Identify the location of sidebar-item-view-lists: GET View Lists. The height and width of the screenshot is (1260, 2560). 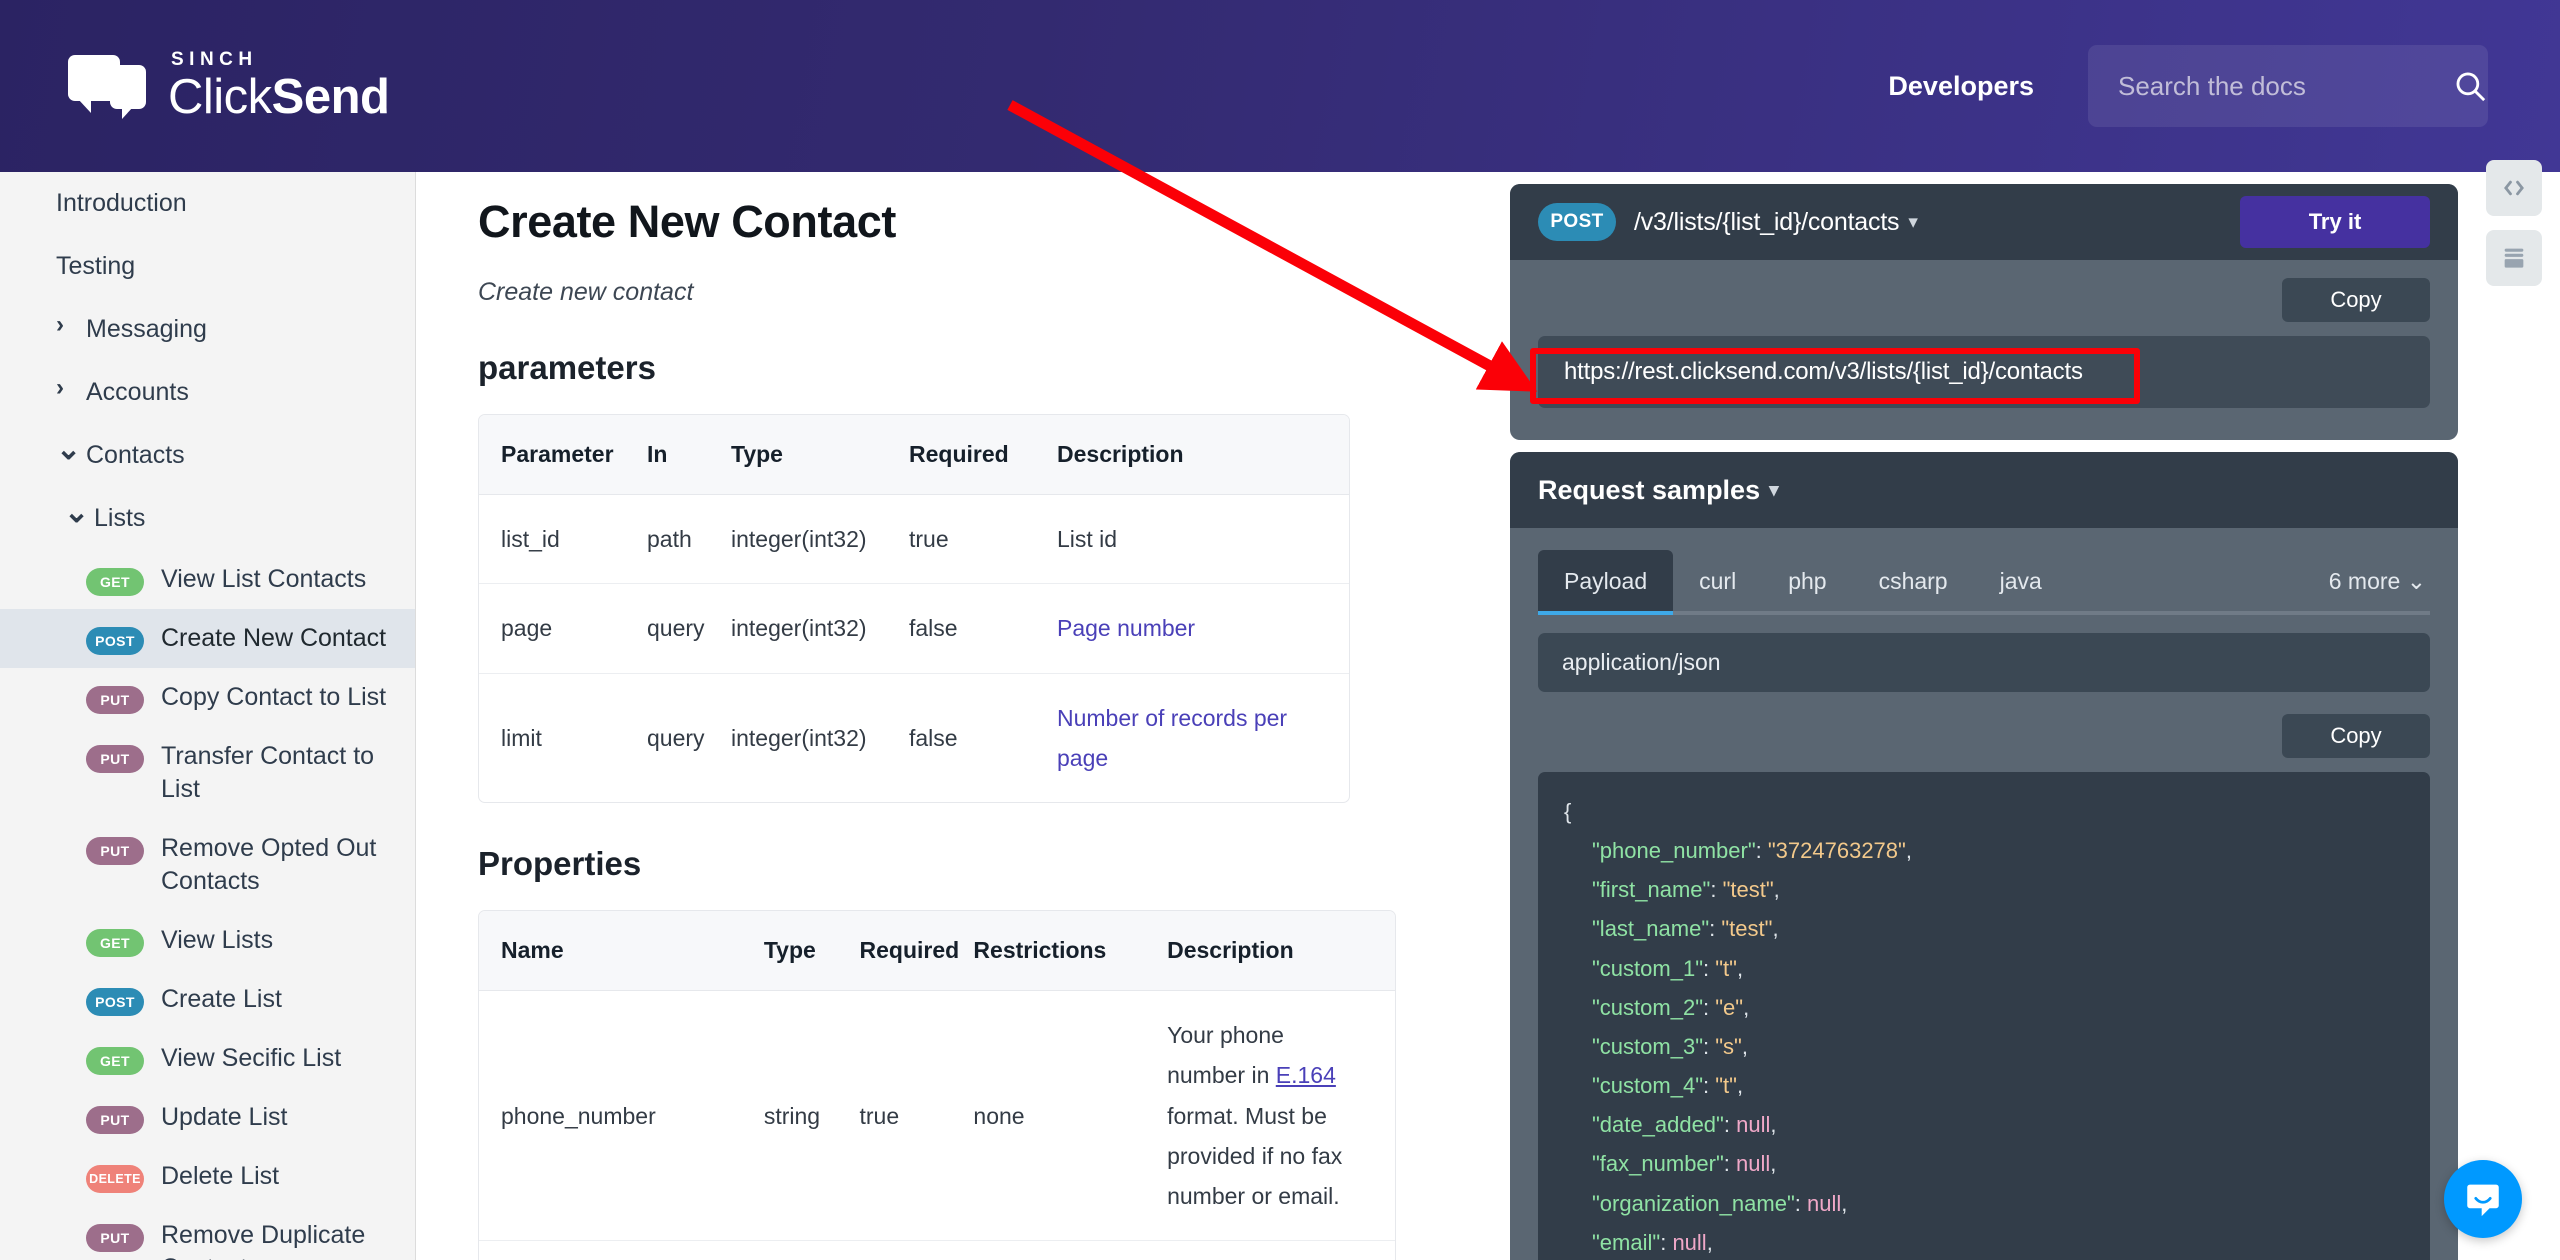
(207, 940).